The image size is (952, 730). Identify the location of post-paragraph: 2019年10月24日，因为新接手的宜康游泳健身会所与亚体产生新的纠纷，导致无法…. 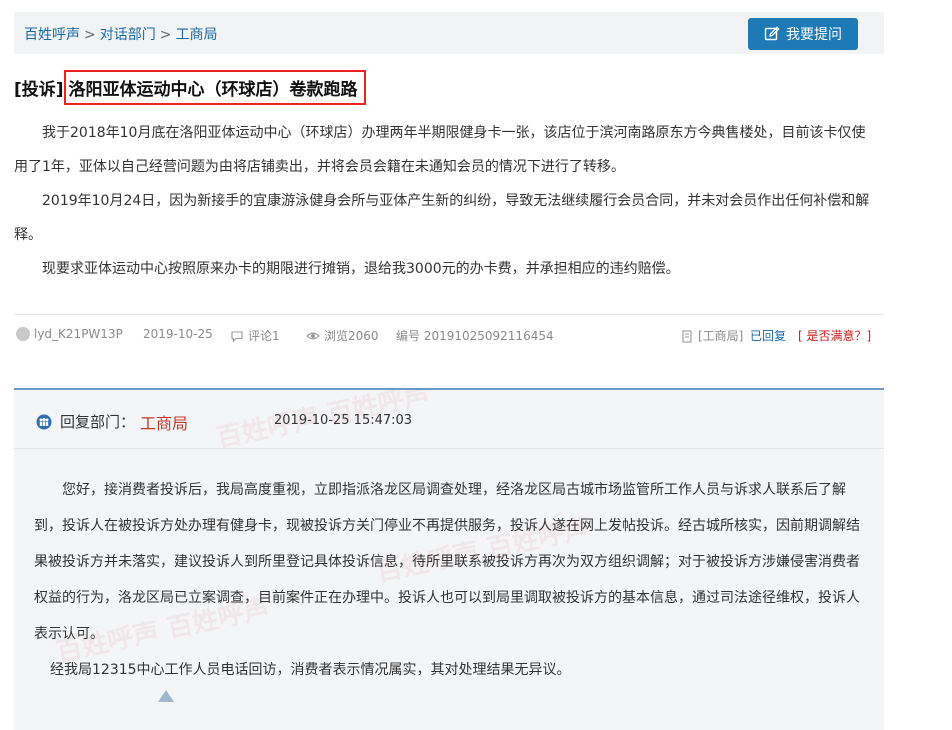
(442, 218).